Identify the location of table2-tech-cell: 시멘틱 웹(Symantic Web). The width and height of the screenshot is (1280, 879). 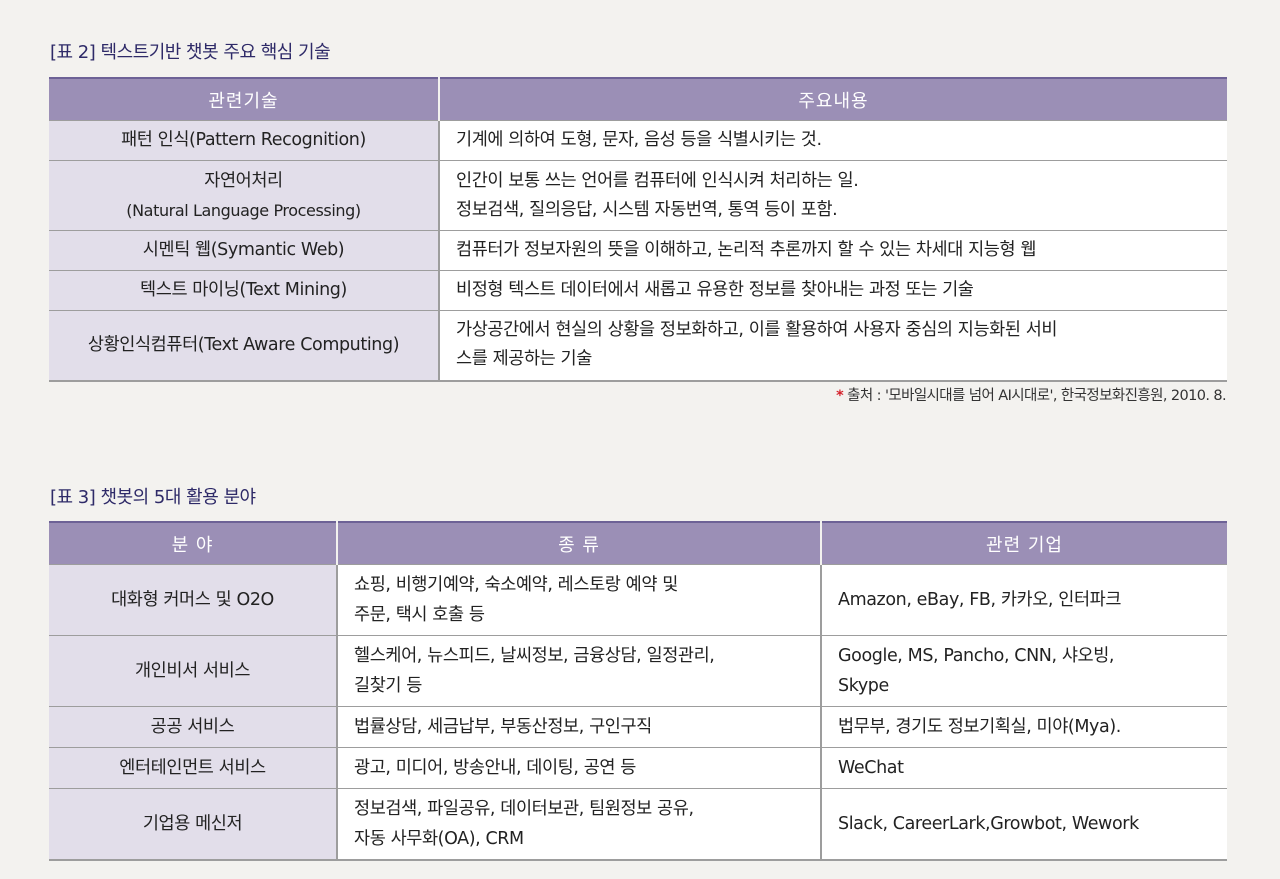
(244, 250).